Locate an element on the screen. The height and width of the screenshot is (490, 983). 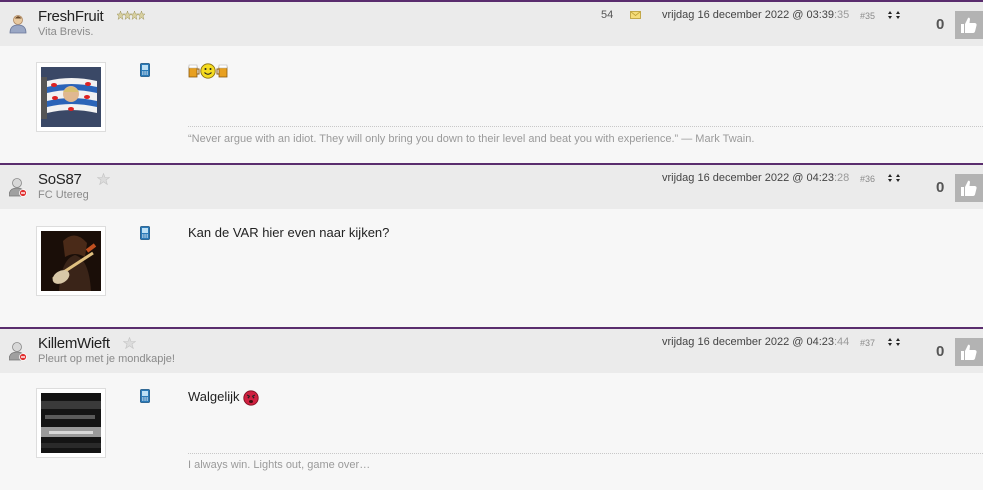
user-title: Vita Brevis. is located at coordinates (66, 32).